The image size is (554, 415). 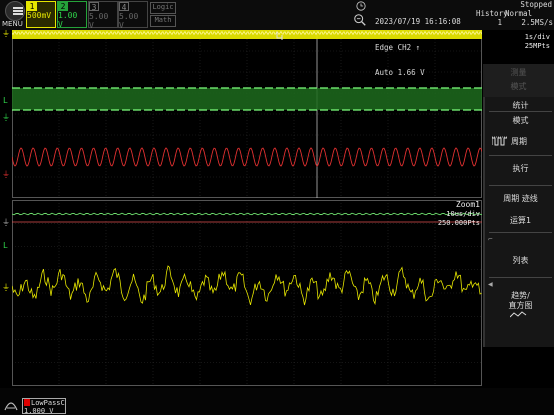 What do you see at coordinates (491, 239) in the screenshot?
I see `list-corner-icon: ⌐` at bounding box center [491, 239].